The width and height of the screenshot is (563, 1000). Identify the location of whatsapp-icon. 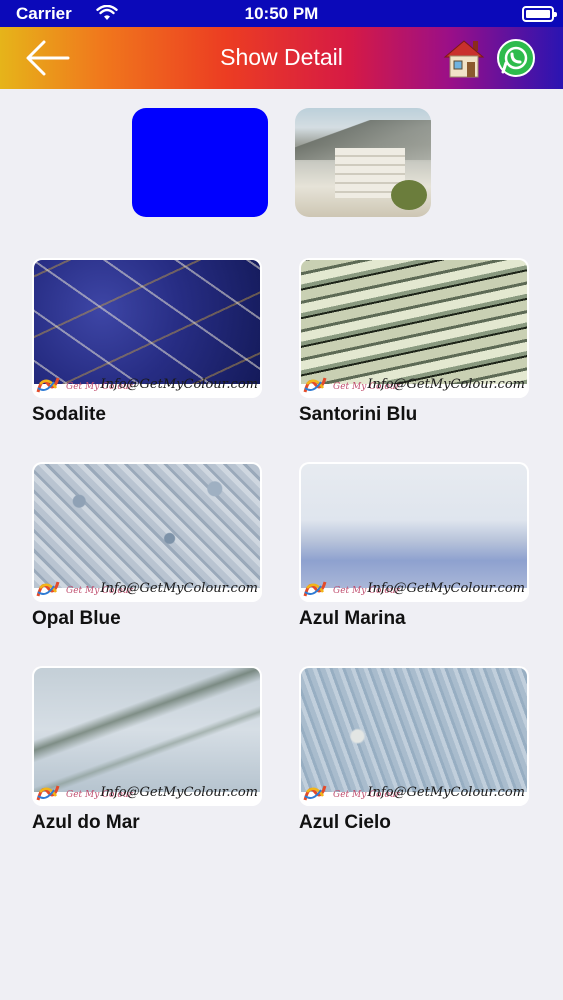
(516, 58).